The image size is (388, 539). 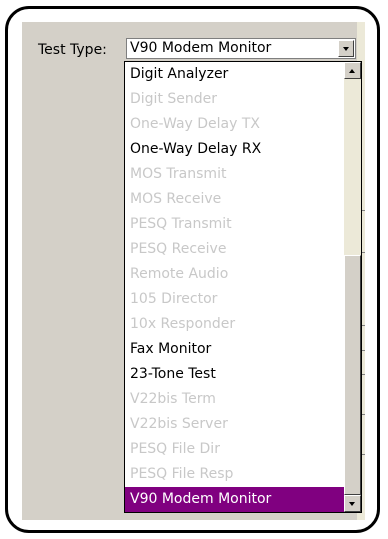 I want to click on dropdown-option: MOS Transmit, so click(x=234, y=174).